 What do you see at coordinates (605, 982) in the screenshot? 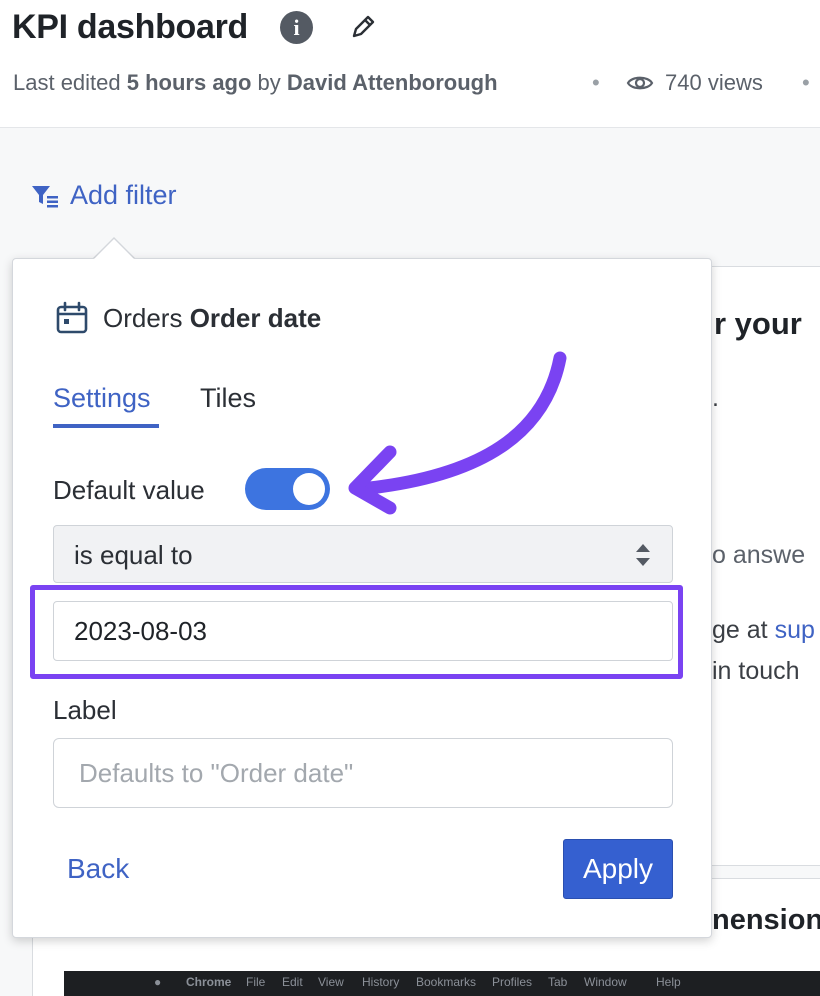
I see `chrome-menu-item: Window` at bounding box center [605, 982].